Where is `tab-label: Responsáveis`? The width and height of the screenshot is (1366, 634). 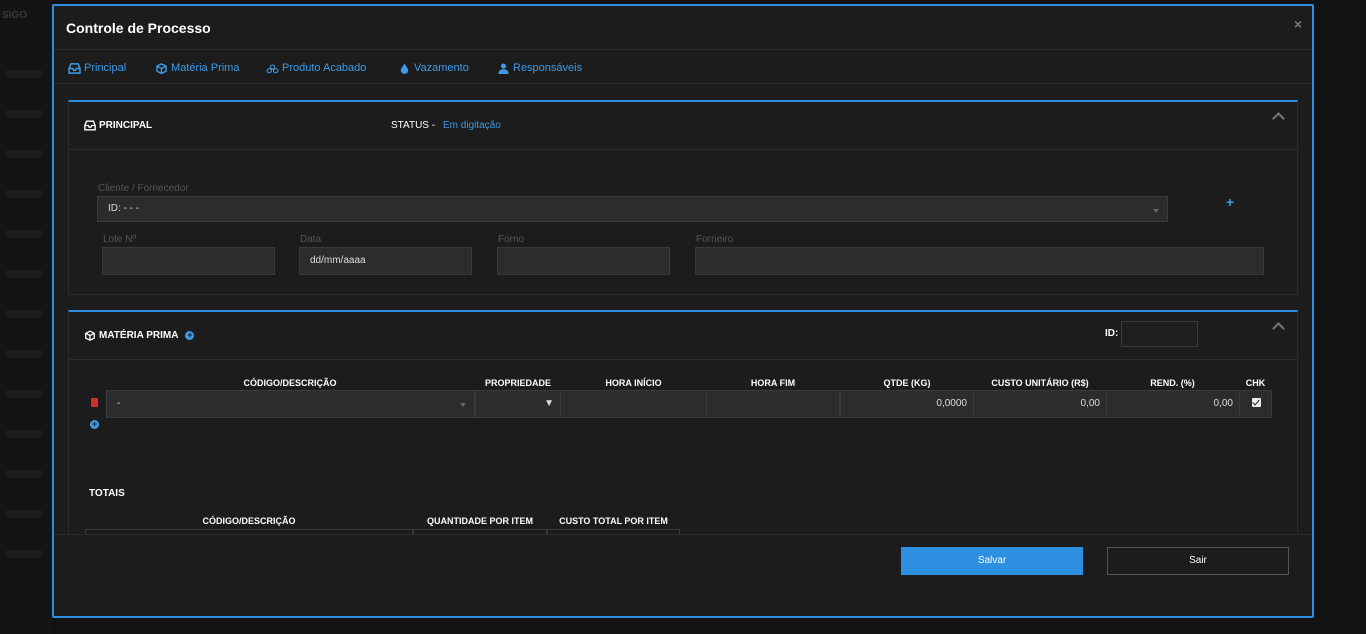 tab-label: Responsáveis is located at coordinates (548, 68).